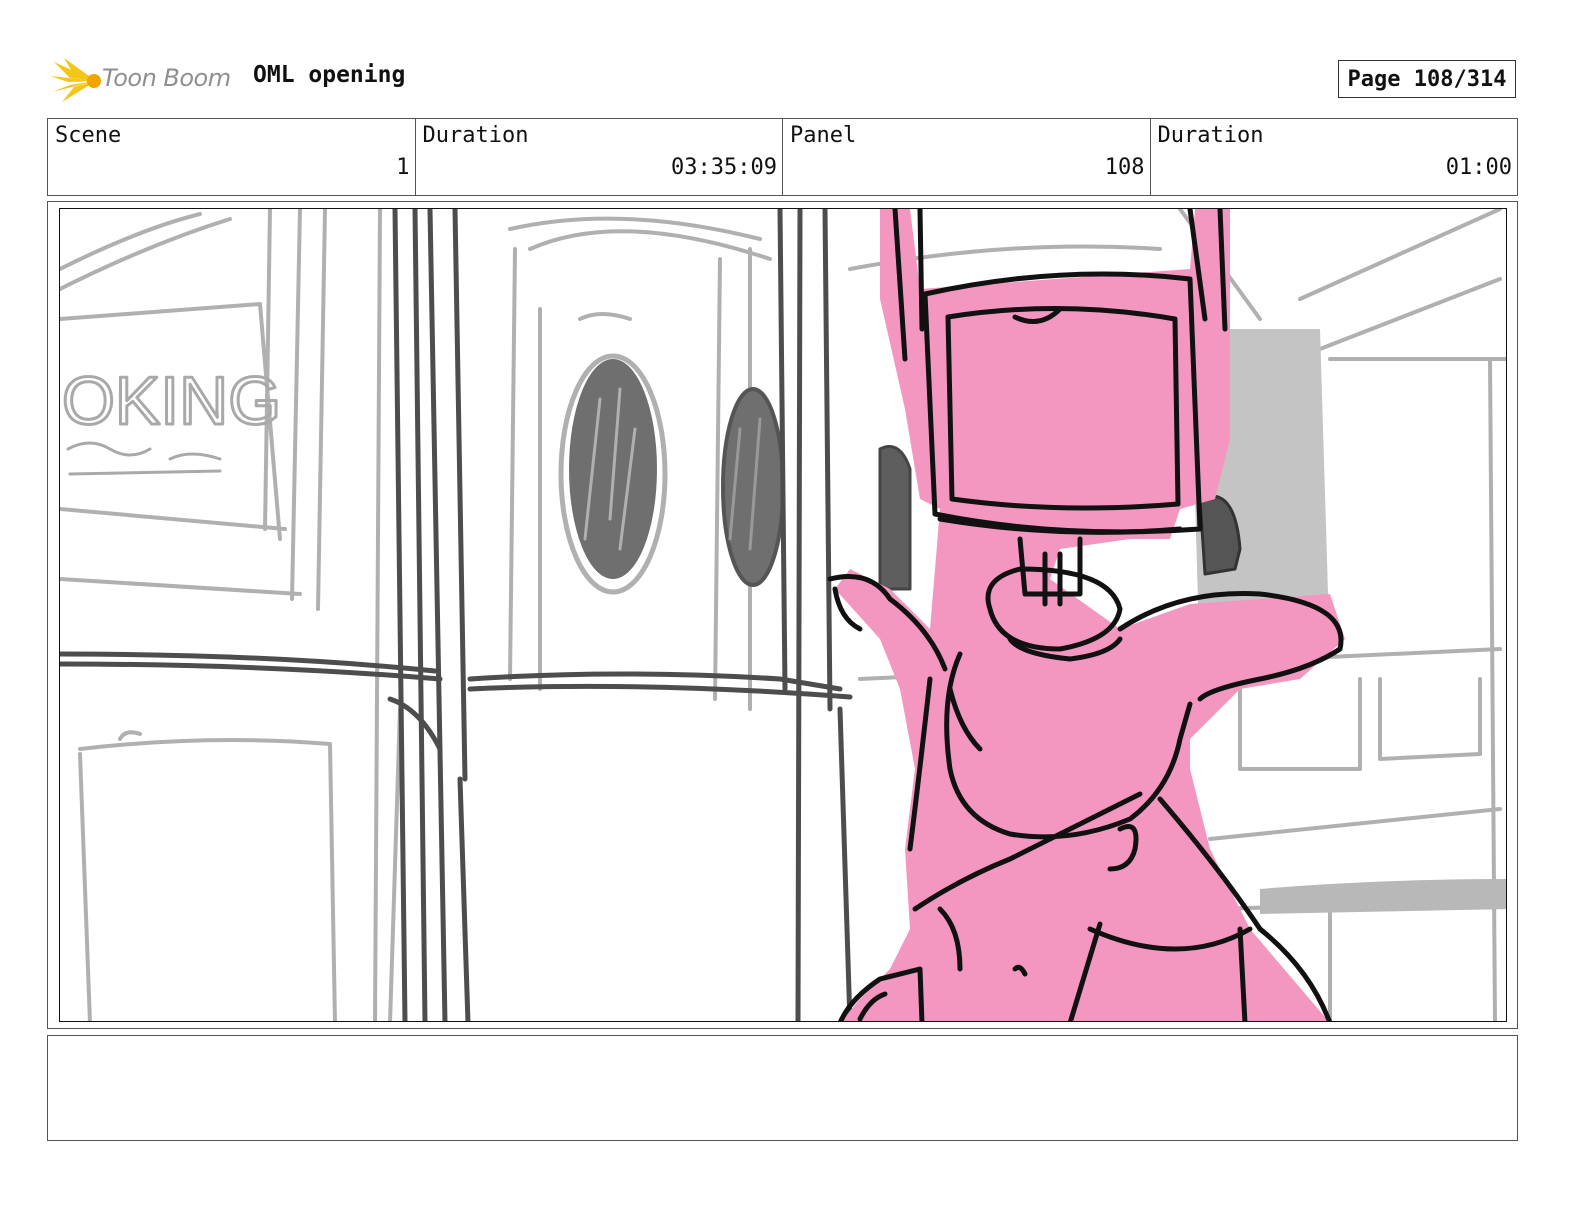  What do you see at coordinates (599, 157) in the screenshot?
I see `scene-duration-cell: Duration 03:35:09` at bounding box center [599, 157].